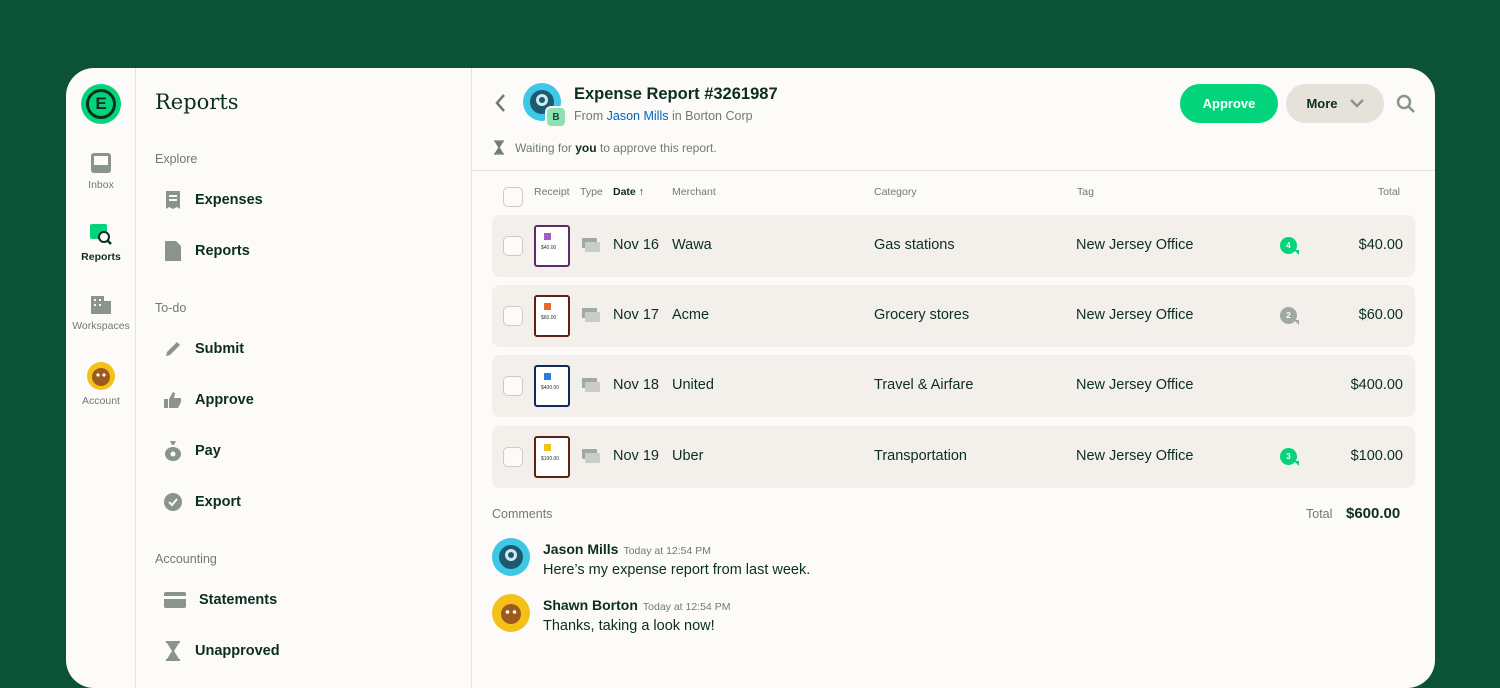  I want to click on nav-reports: Reports, so click(101, 242).